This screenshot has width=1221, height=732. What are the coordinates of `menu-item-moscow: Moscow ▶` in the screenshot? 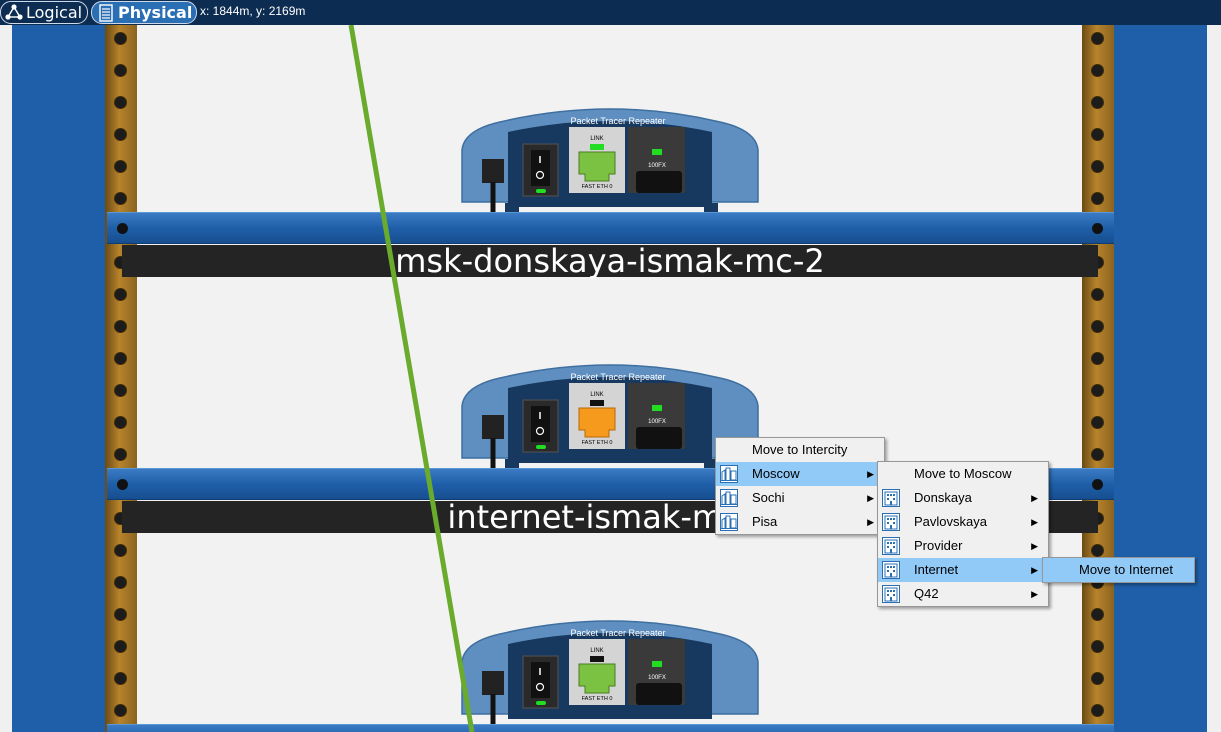 It's located at (800, 474).